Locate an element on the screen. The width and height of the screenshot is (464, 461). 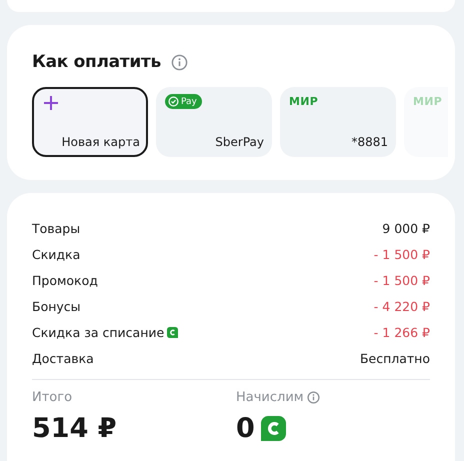
payment-option: Pay SberPay is located at coordinates (214, 122).